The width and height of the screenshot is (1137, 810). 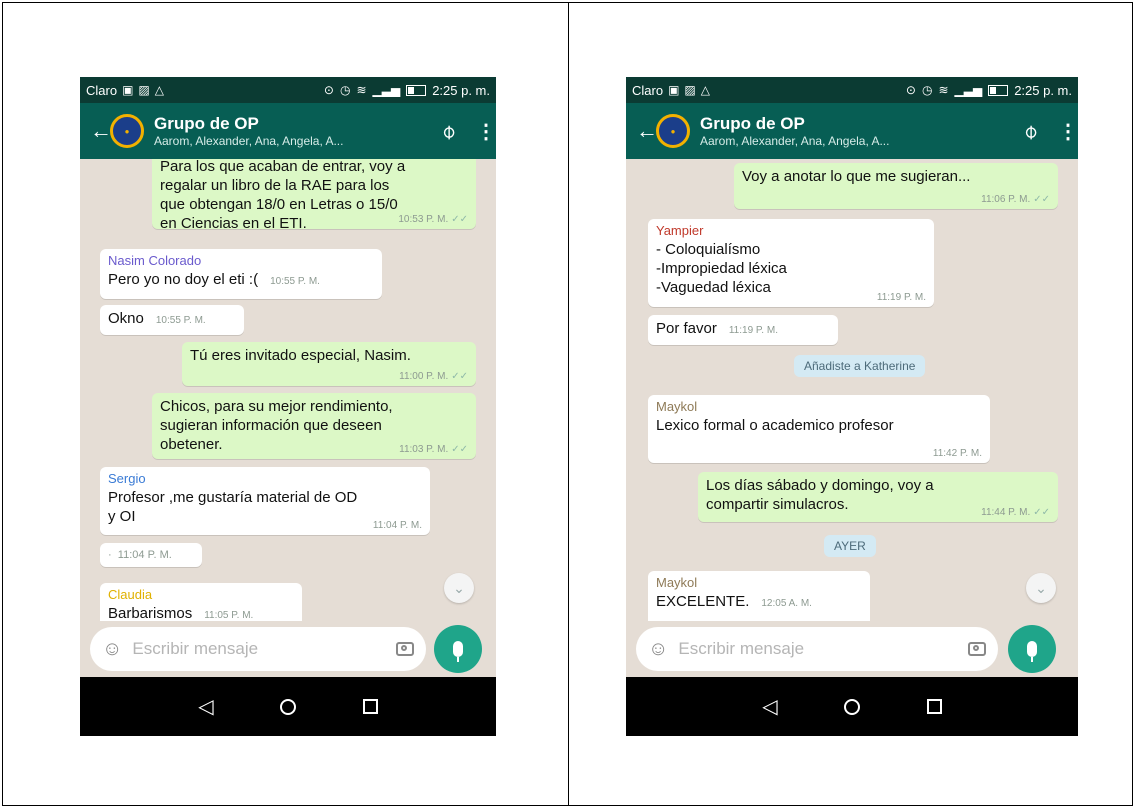 I want to click on alarm-icon: ⊙, so click(x=328, y=90).